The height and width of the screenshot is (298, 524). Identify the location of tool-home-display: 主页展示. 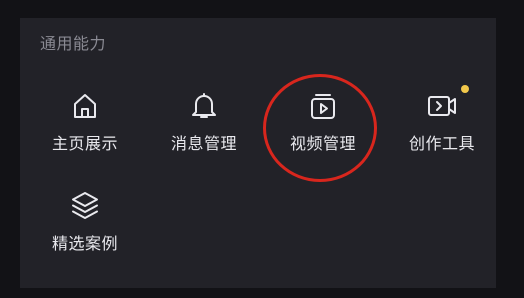
(85, 135).